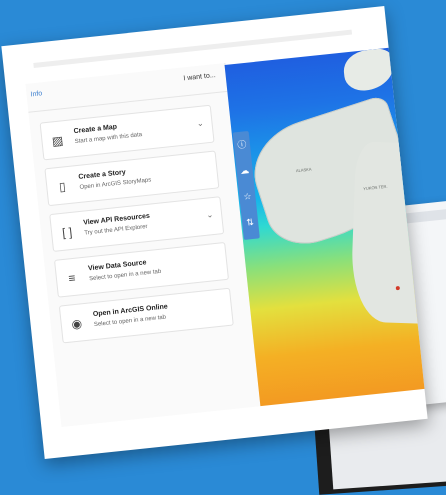  Describe the element at coordinates (249, 222) in the screenshot. I see `swap-icon: ⇅` at that location.